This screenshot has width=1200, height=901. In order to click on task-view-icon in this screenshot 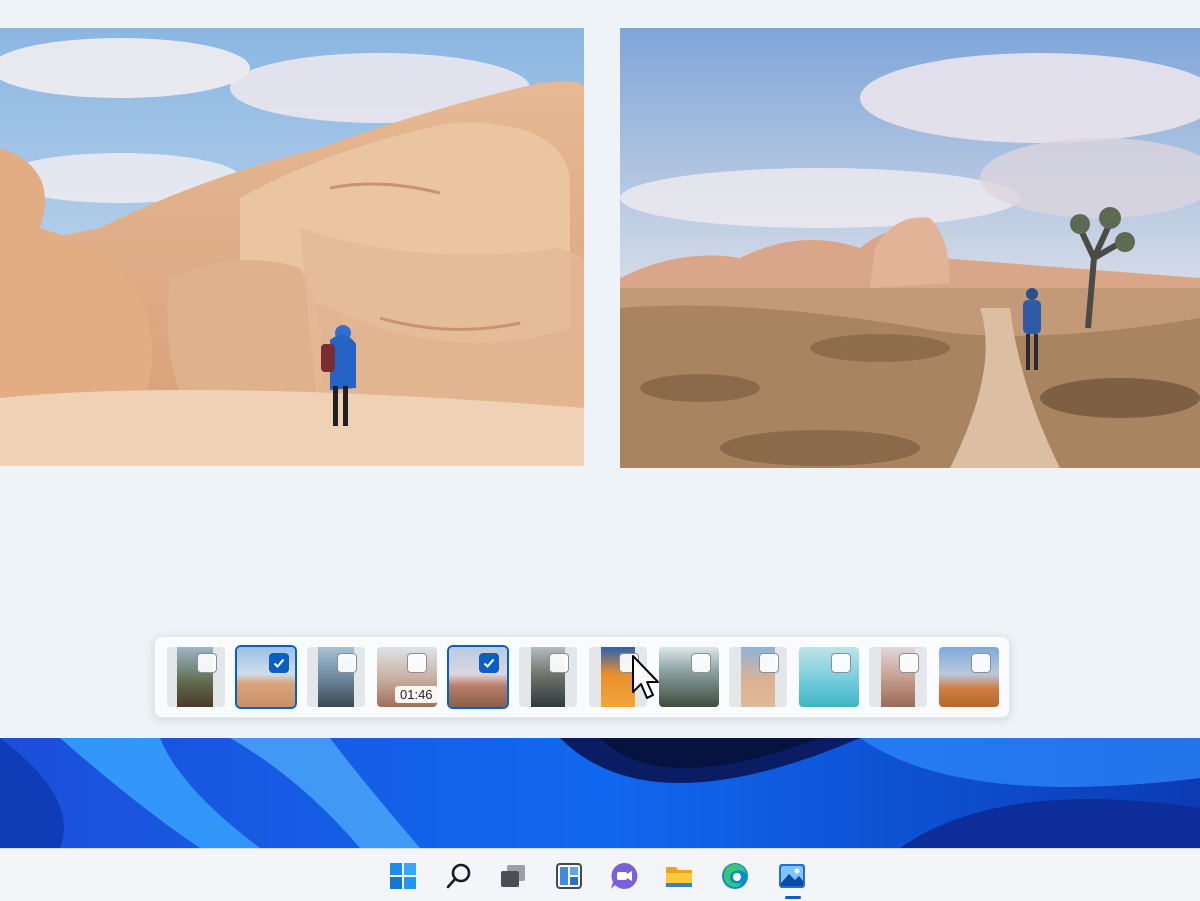, I will do `click(513, 876)`.